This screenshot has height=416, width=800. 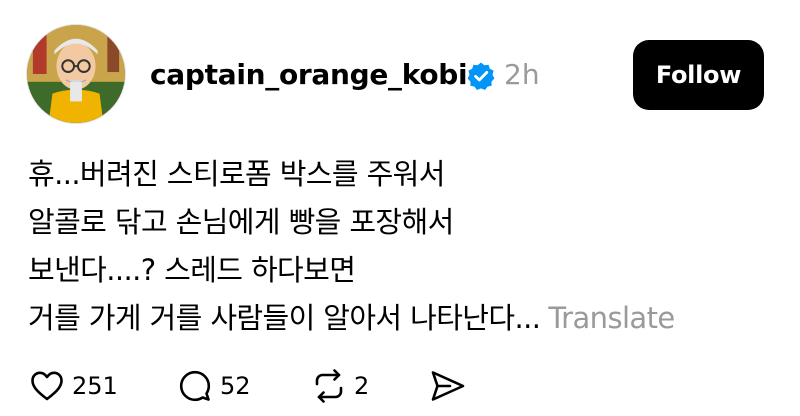 What do you see at coordinates (362, 386) in the screenshot?
I see `repost-count: 2` at bounding box center [362, 386].